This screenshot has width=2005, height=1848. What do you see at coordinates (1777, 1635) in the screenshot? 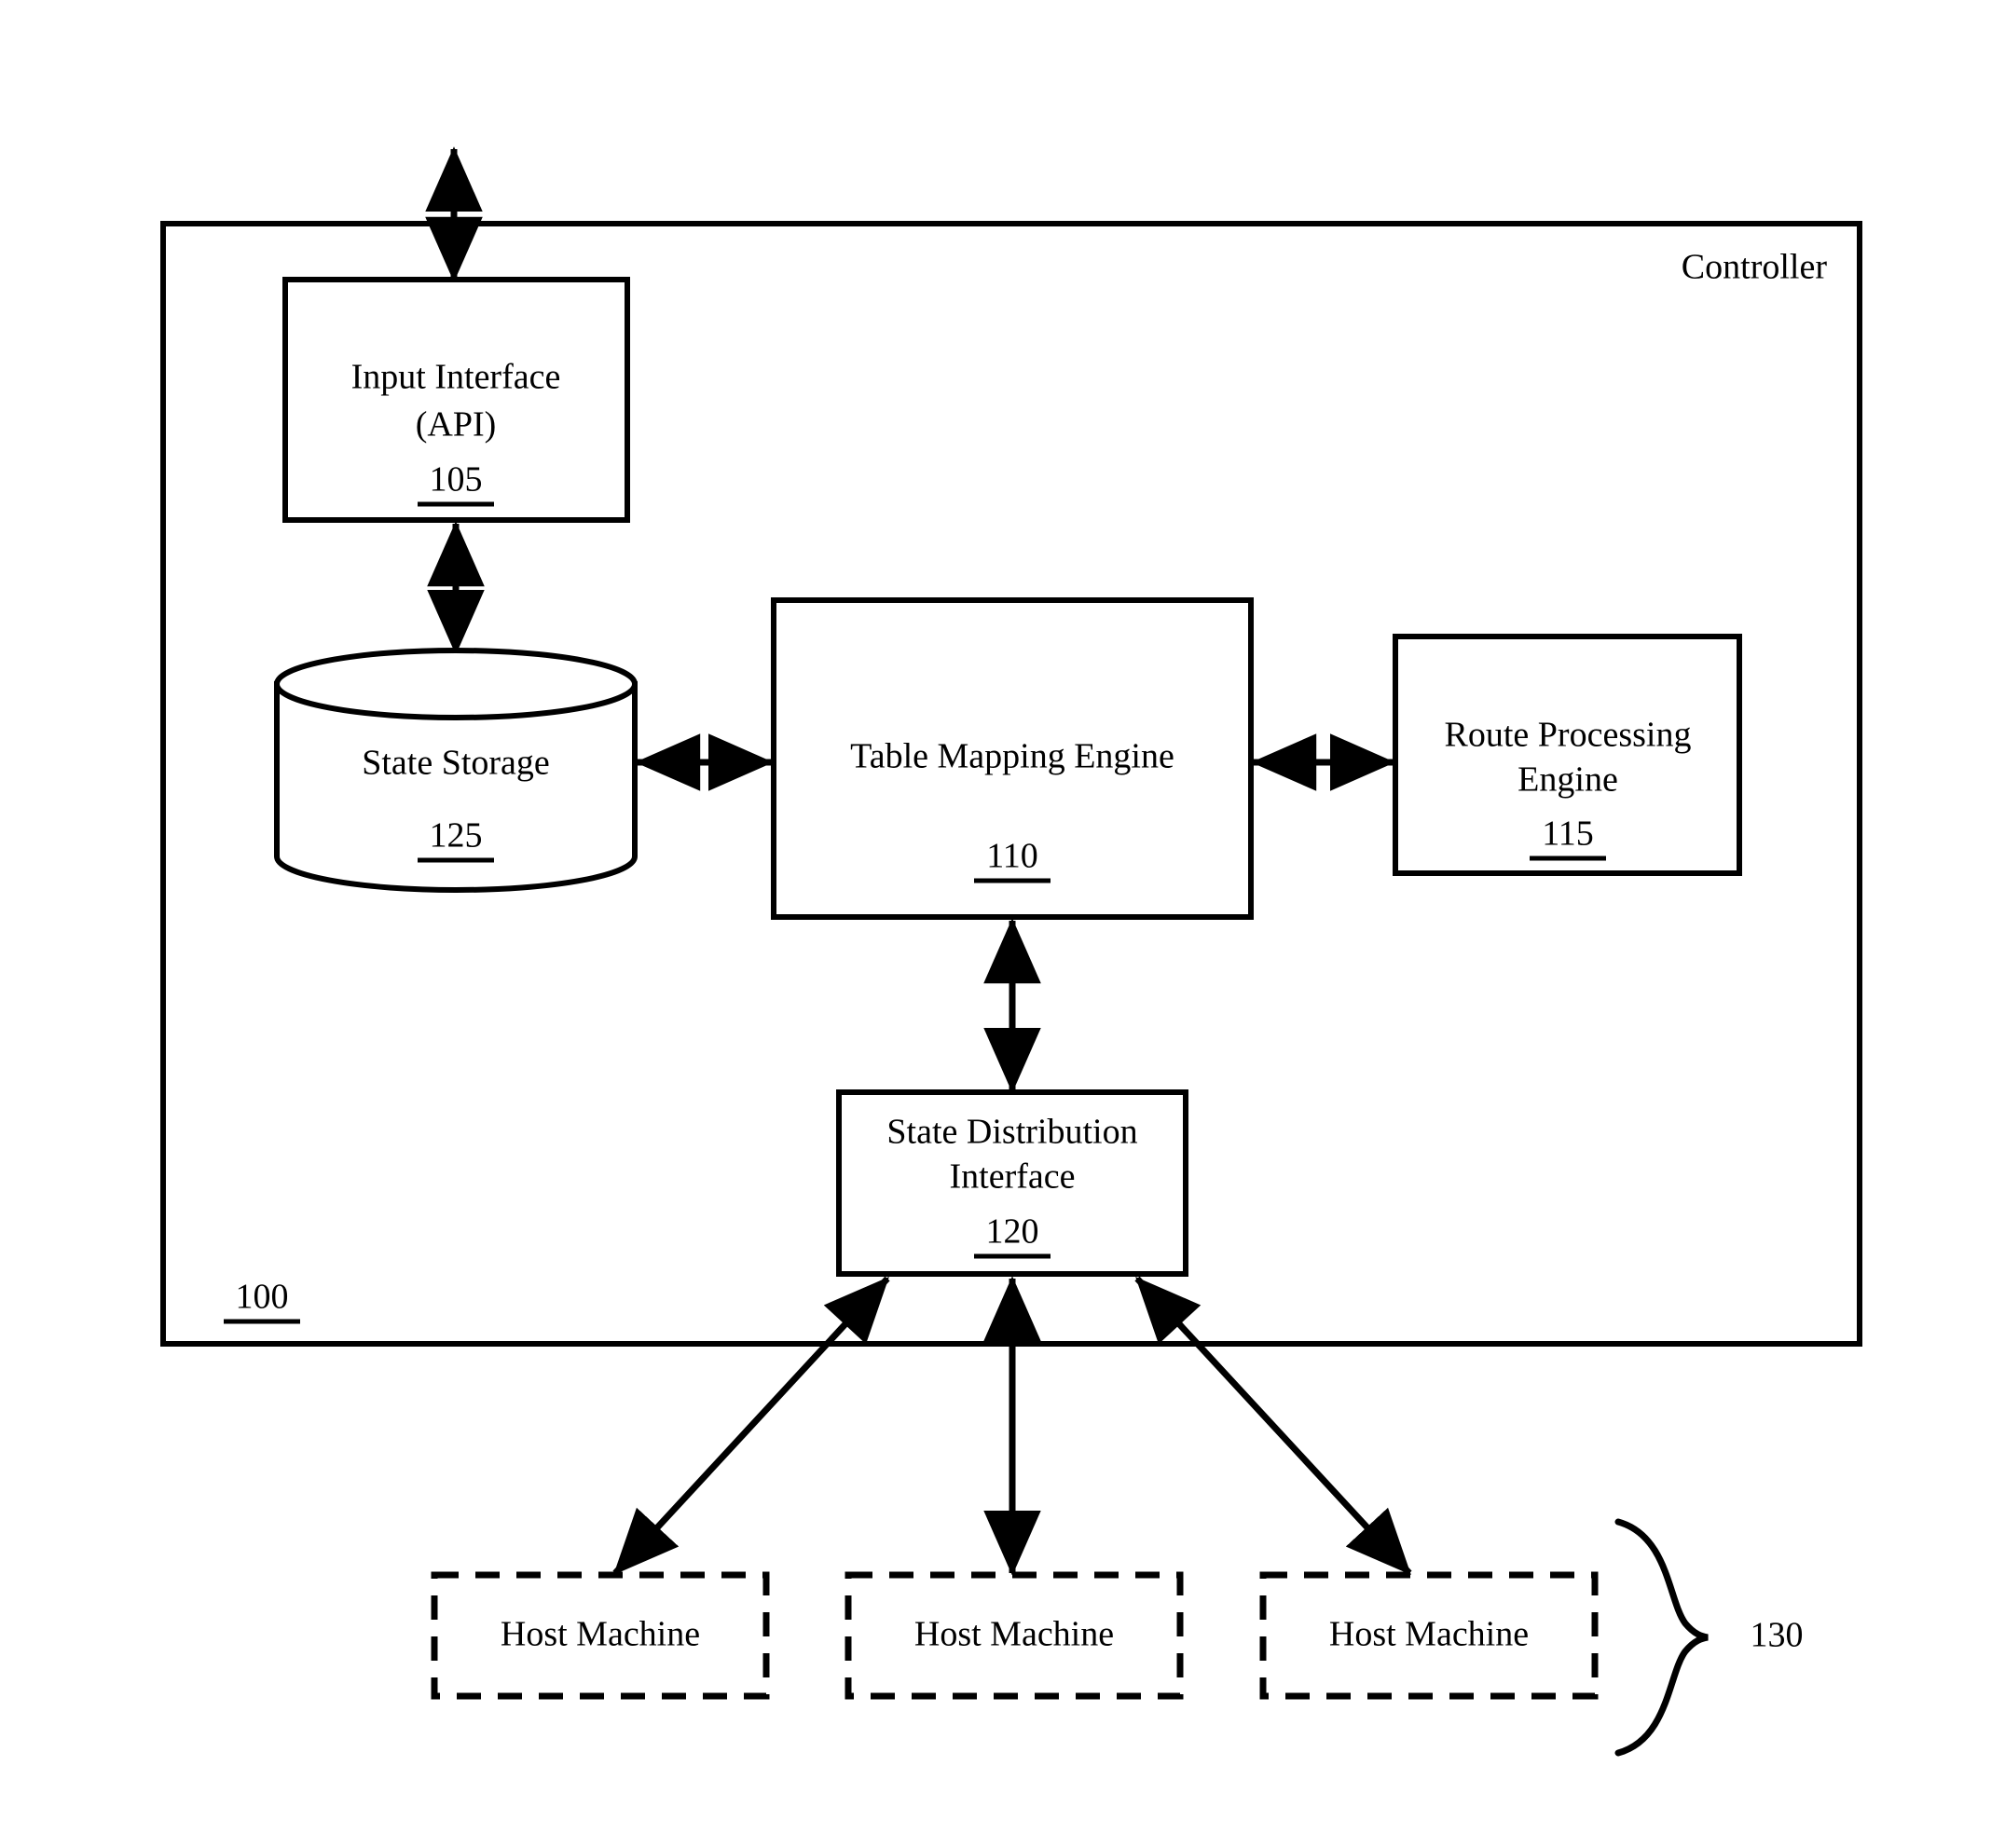
I see `hosts-group-ref-130: 130` at bounding box center [1777, 1635].